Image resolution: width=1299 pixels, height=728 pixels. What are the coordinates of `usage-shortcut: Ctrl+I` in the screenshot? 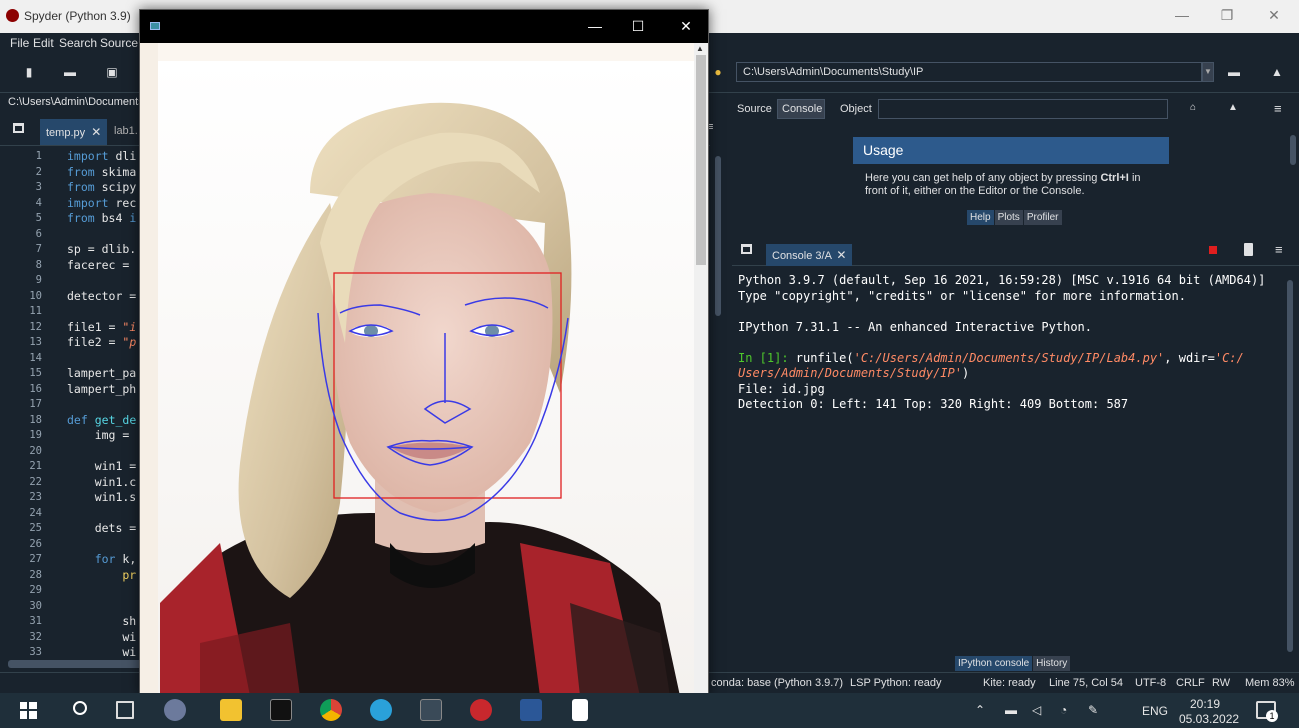 It's located at (1114, 178).